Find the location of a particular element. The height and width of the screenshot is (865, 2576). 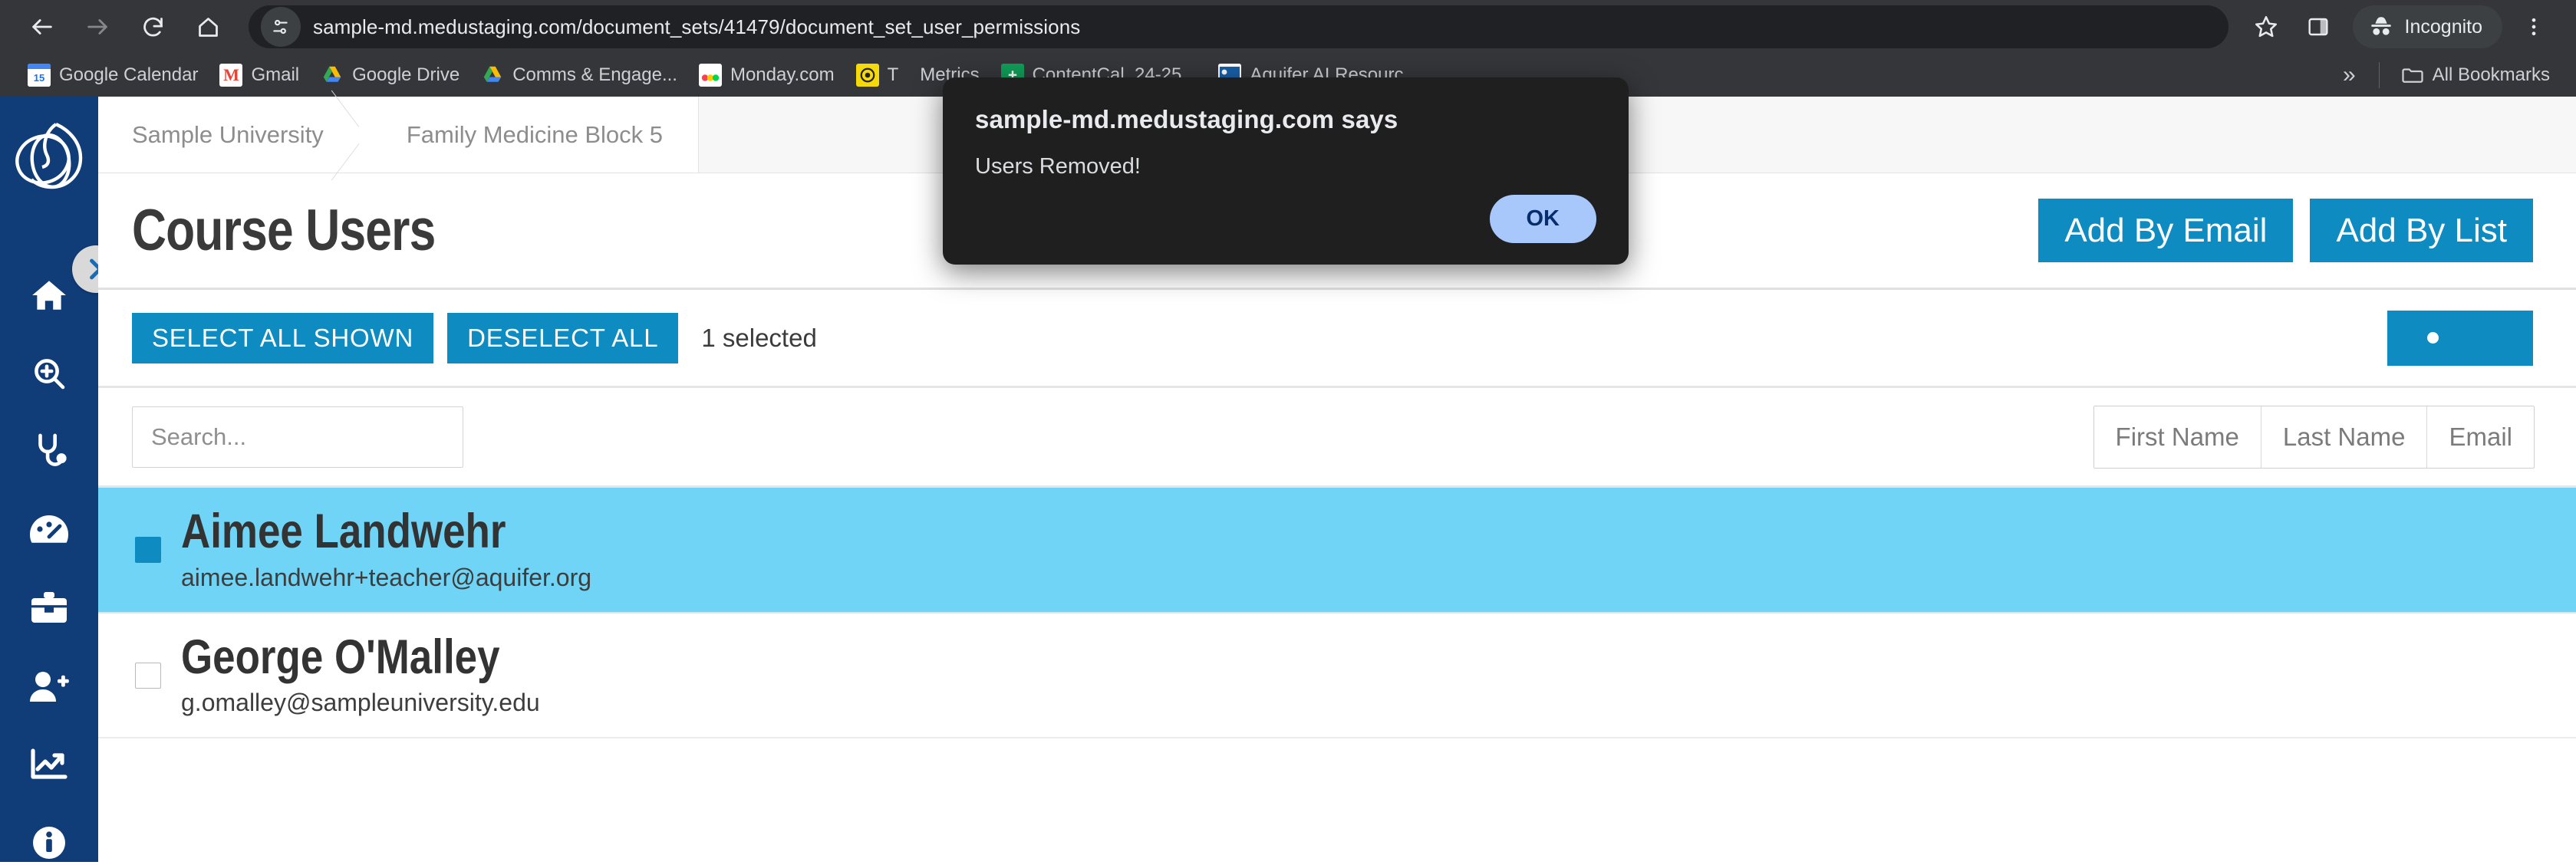

toolbar-right-group: Incognito is located at coordinates (2400, 27).